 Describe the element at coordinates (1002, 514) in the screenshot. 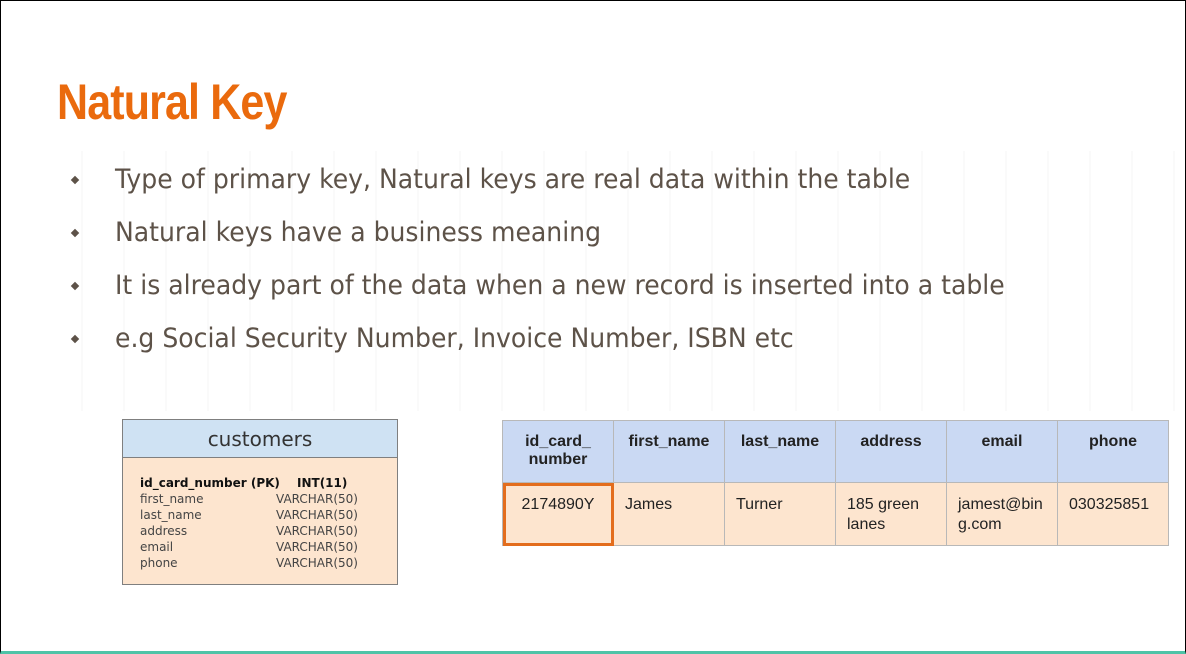

I see `table-cell: jamest@bin g.com` at that location.